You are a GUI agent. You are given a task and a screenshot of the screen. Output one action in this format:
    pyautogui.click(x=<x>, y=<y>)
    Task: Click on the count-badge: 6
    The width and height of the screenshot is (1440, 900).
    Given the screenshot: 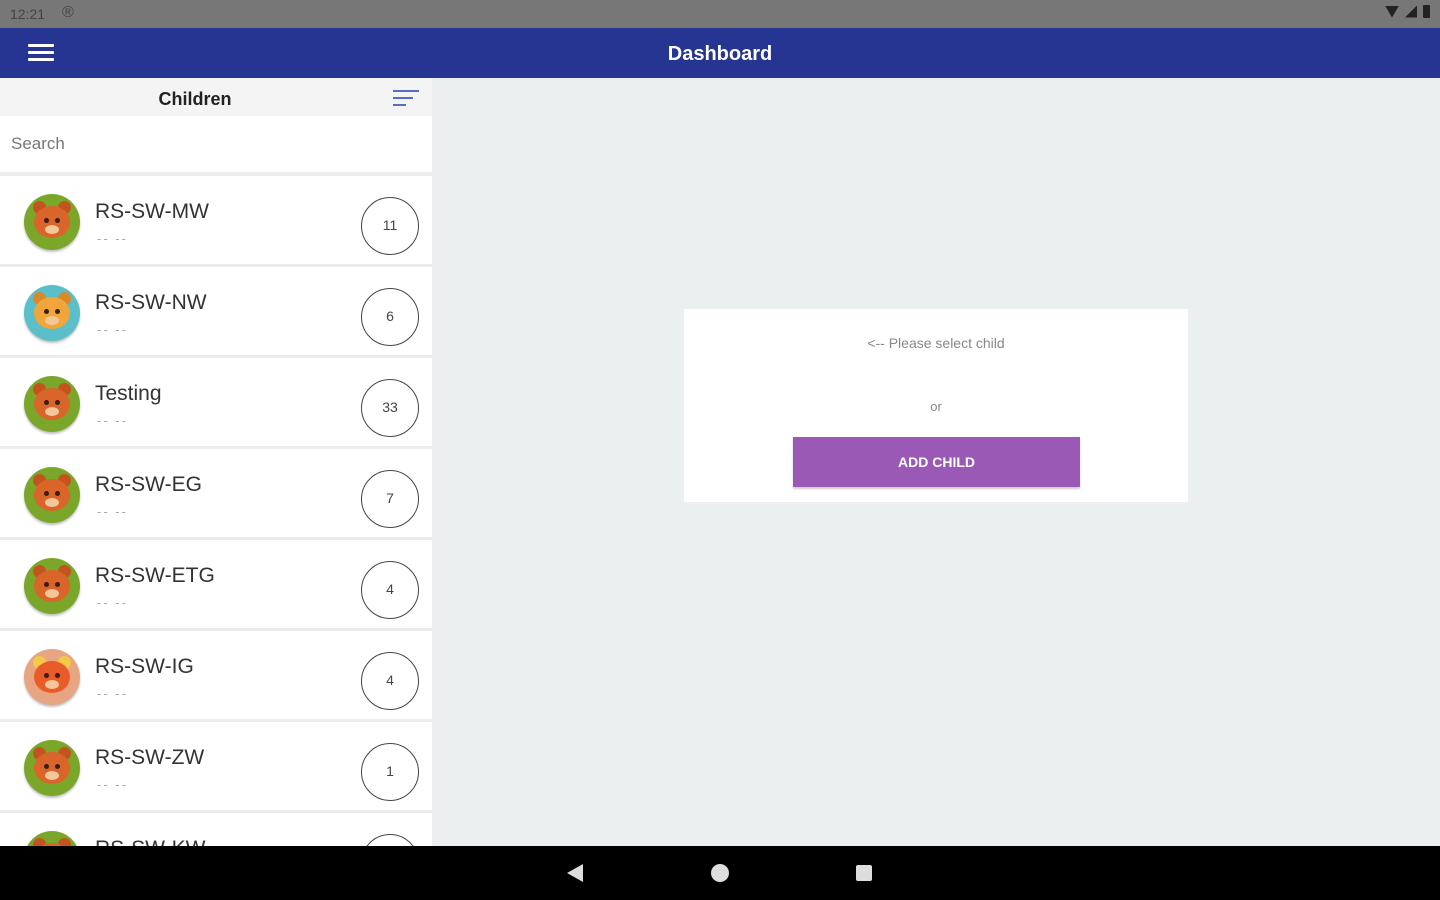 What is the action you would take?
    pyautogui.click(x=390, y=317)
    